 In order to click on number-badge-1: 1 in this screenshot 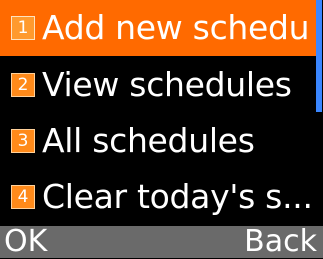, I will do `click(23, 28)`.